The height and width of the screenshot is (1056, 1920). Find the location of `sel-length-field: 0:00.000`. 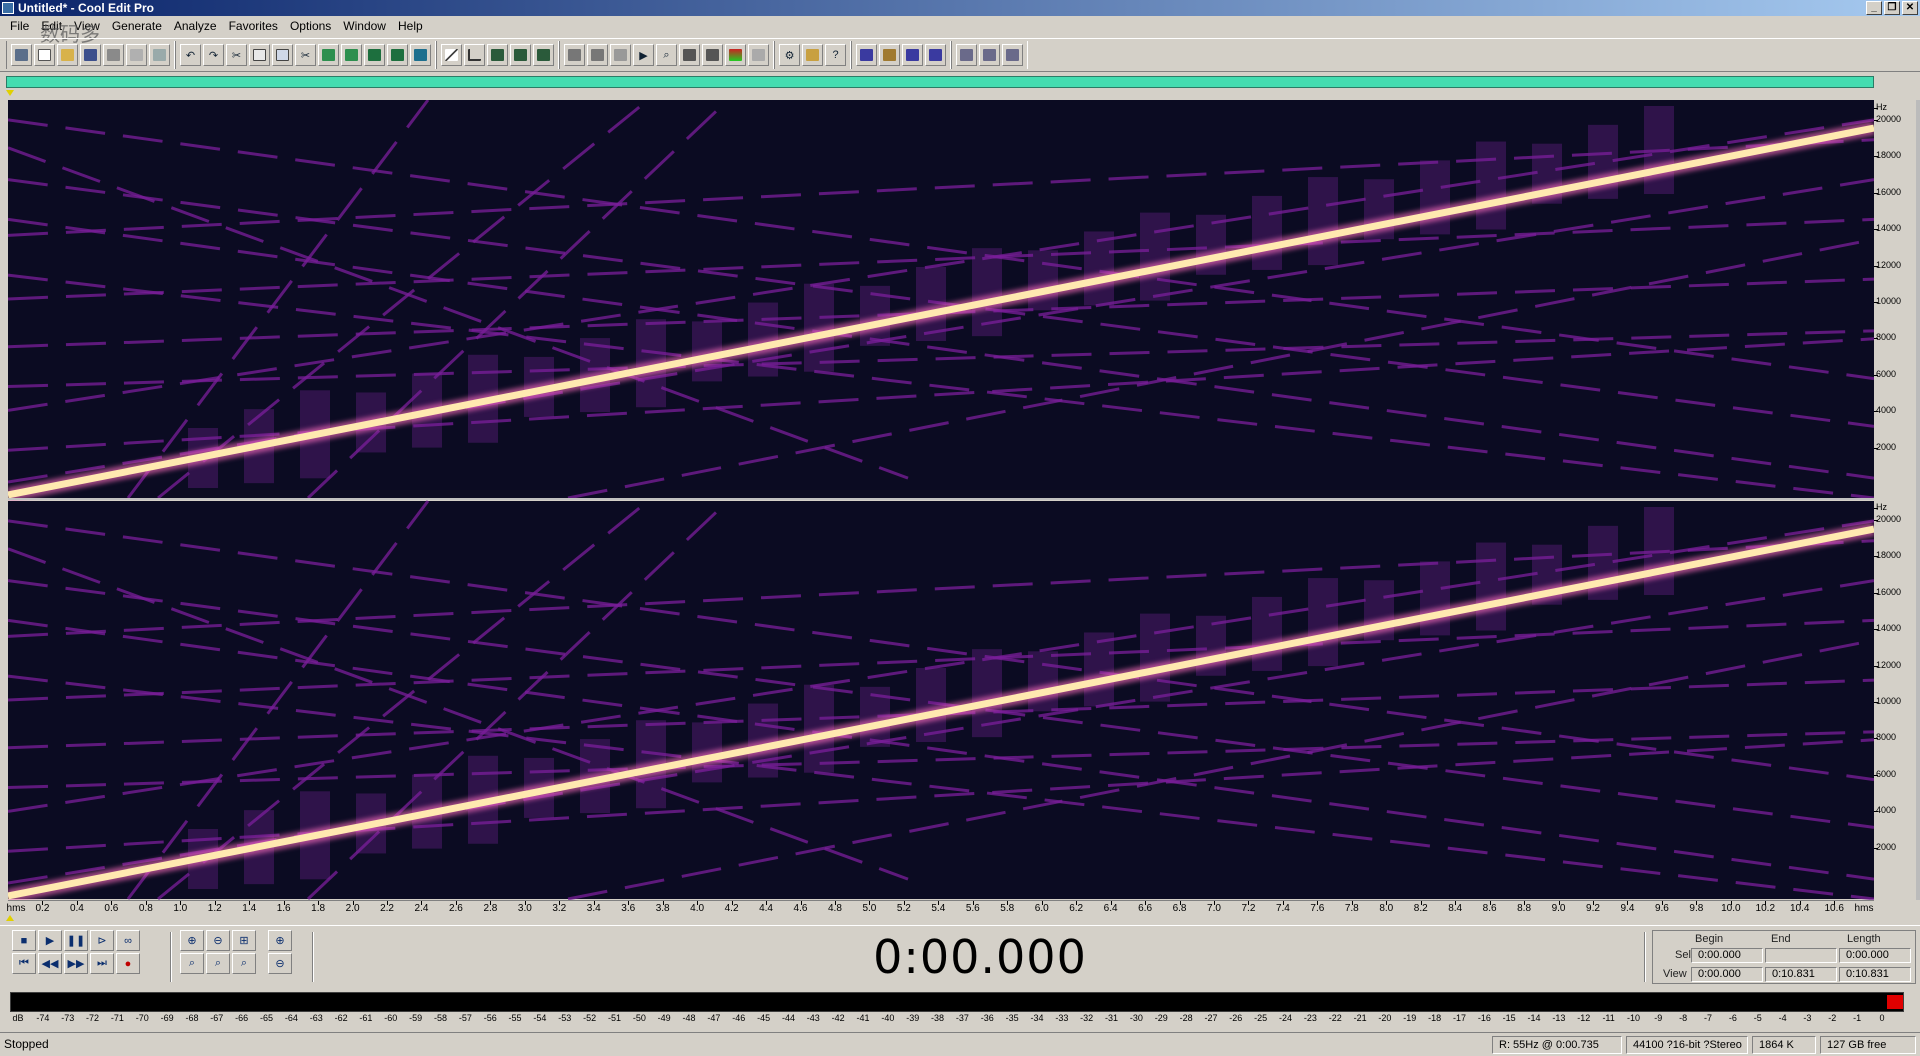

sel-length-field: 0:00.000 is located at coordinates (1875, 955).